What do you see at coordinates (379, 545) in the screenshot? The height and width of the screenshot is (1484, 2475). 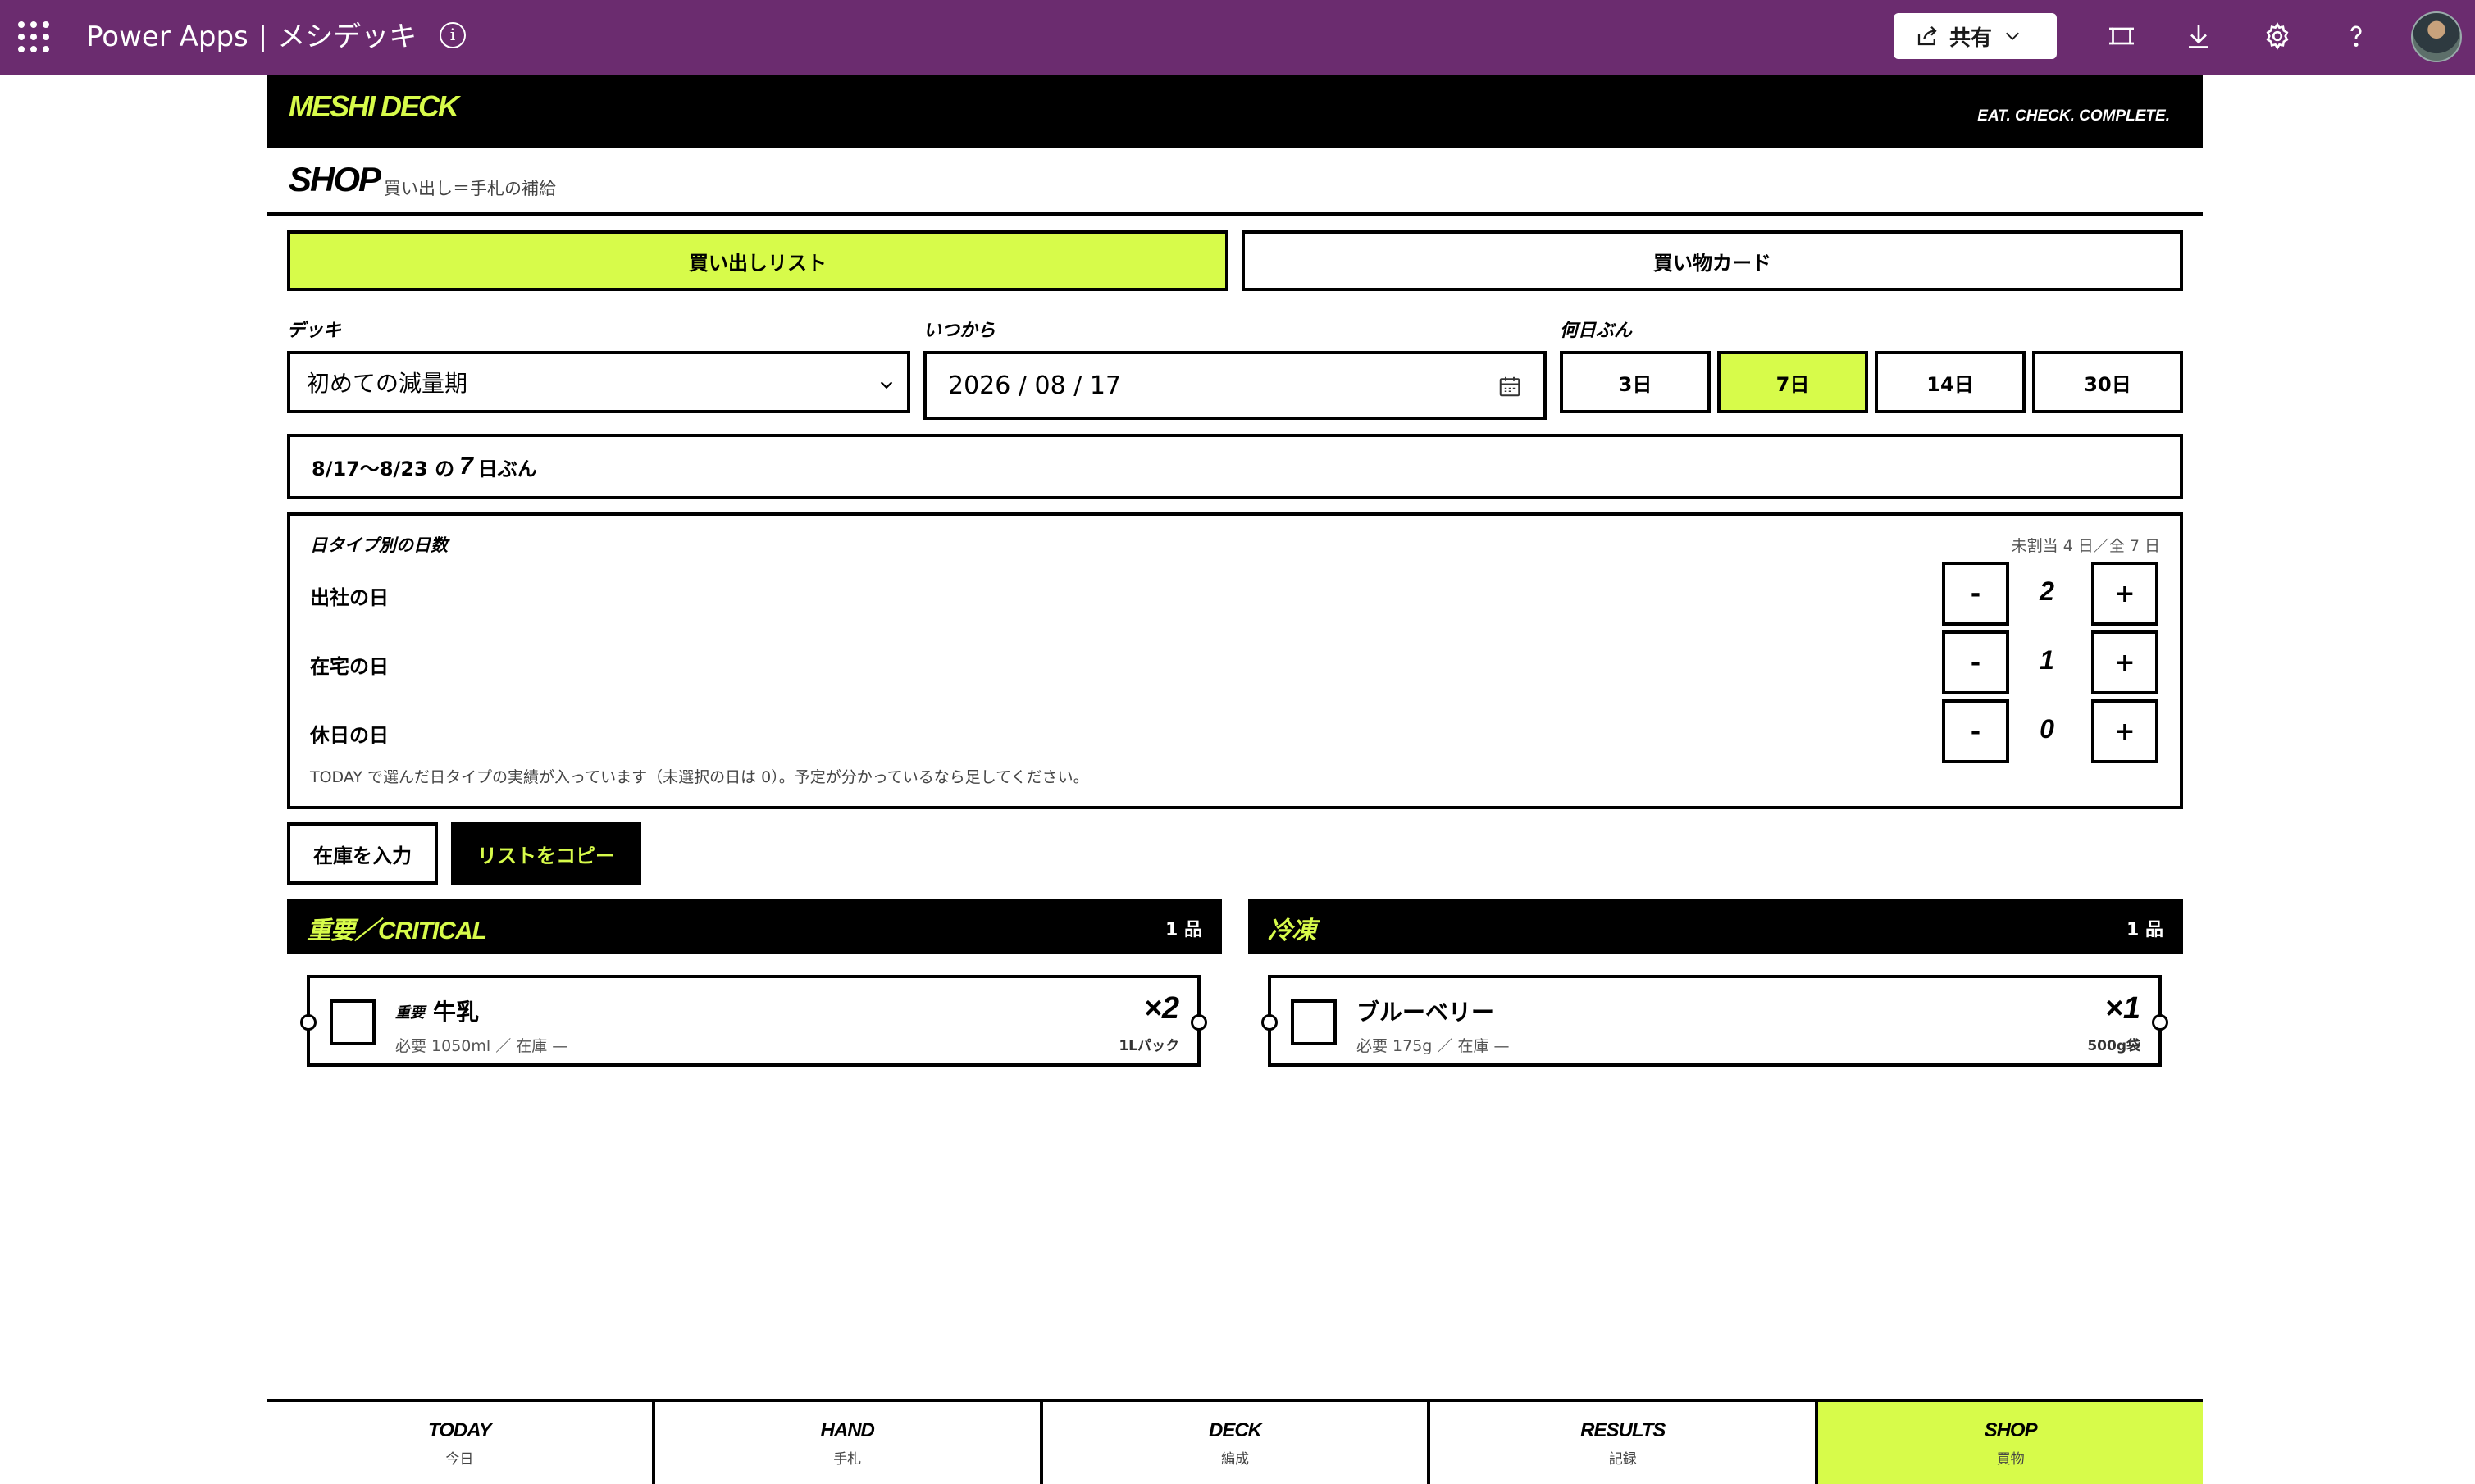 I see `day-type-title: 日タイプ別の日数` at bounding box center [379, 545].